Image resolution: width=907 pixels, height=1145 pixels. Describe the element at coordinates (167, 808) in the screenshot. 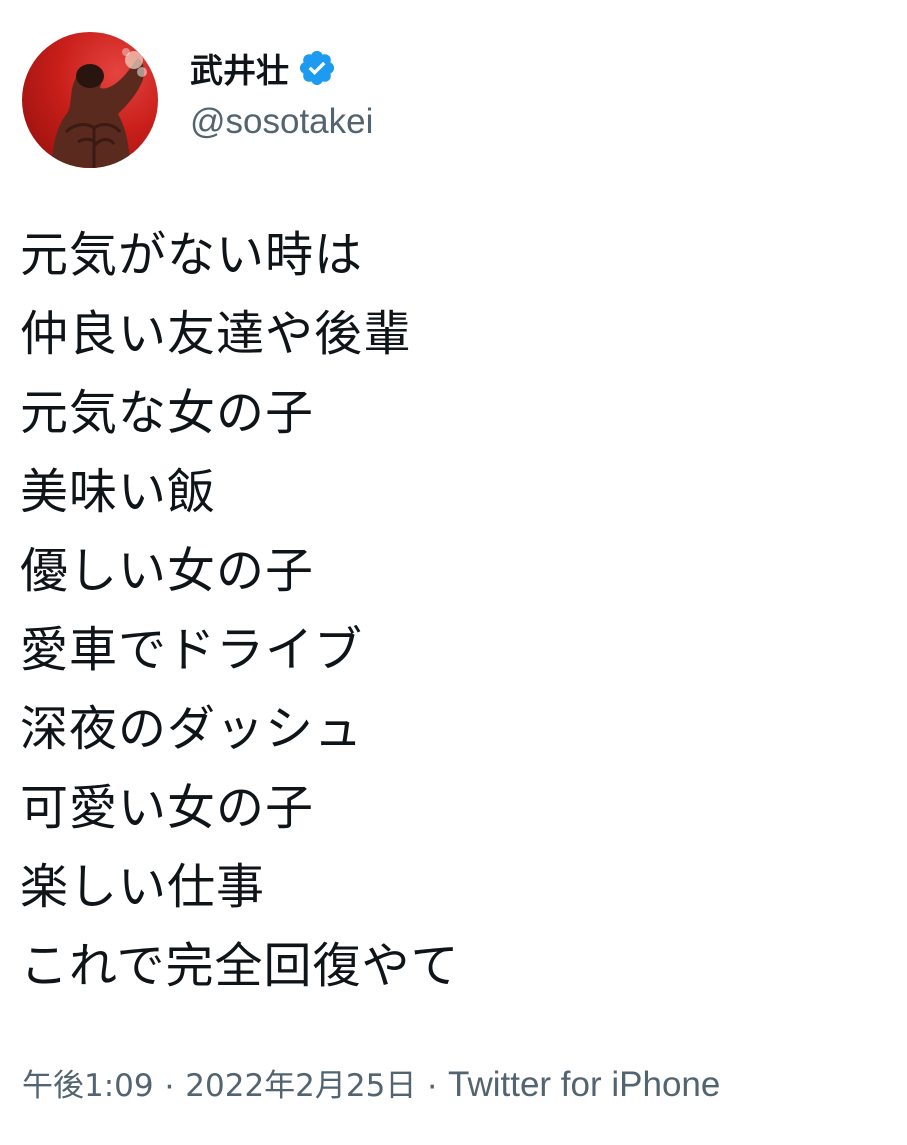

I see `tweet-line: 可愛い女の子` at that location.